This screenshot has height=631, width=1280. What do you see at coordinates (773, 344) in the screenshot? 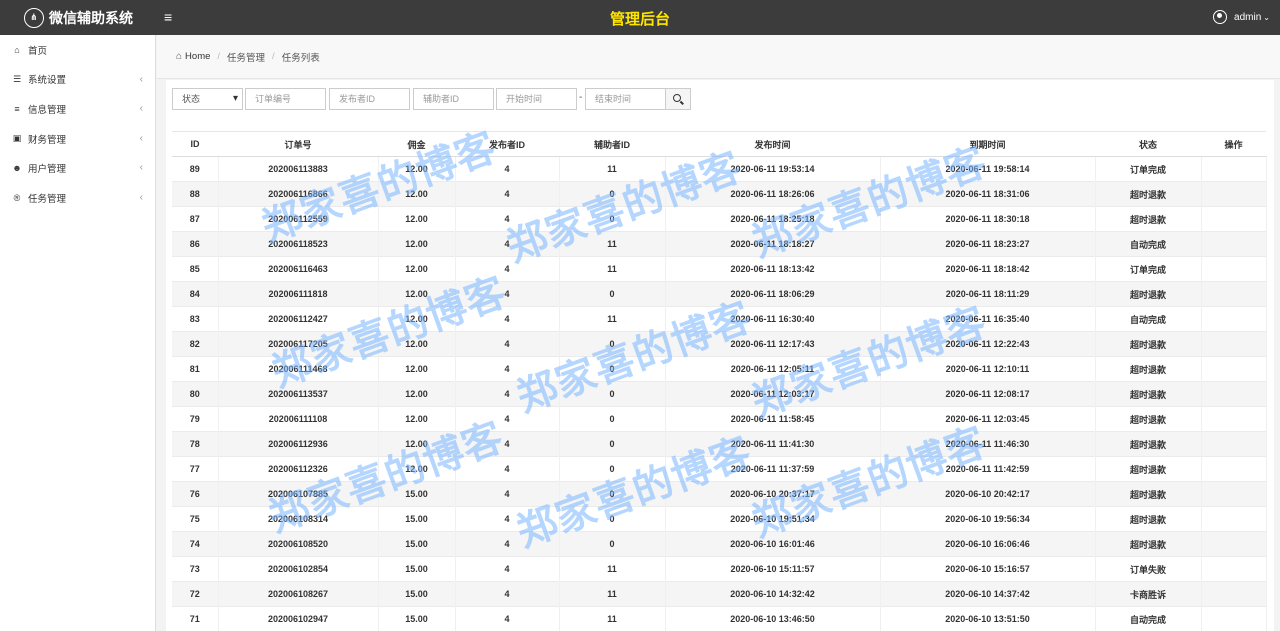
I see `table-cell: 2020-06-11 12:17:43` at bounding box center [773, 344].